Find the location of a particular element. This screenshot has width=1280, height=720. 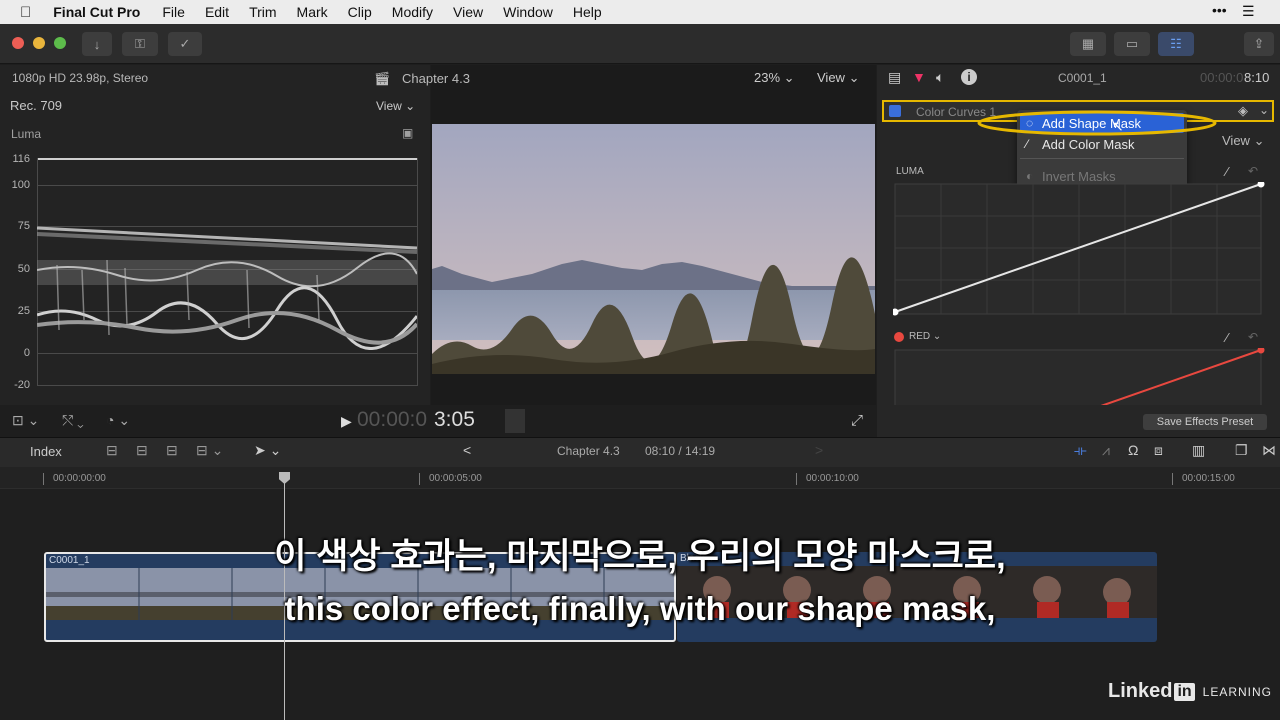

keywords-button: ⚿ is located at coordinates (140, 44).